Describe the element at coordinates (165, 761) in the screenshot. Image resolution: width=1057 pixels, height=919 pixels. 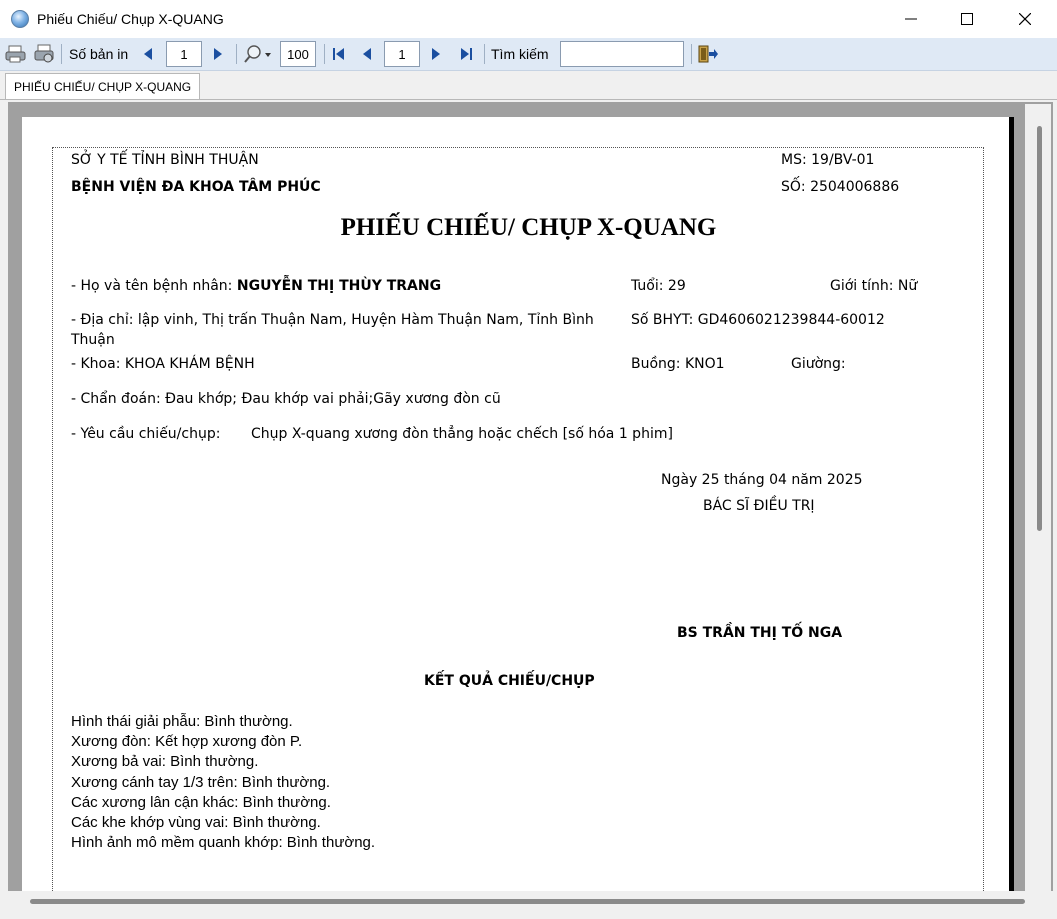
I see `result-line: Xương bả vai: Bình thường.` at that location.